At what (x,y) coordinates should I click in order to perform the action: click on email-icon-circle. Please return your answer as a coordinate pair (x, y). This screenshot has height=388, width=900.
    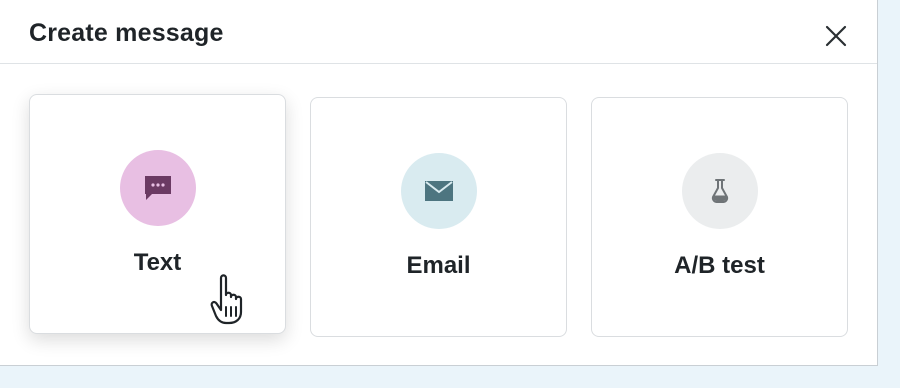
    Looking at the image, I should click on (438, 191).